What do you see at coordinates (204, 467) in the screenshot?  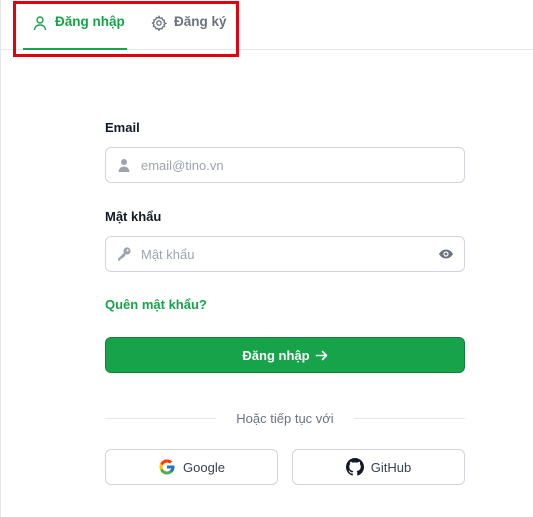 I see `google-label: Google` at bounding box center [204, 467].